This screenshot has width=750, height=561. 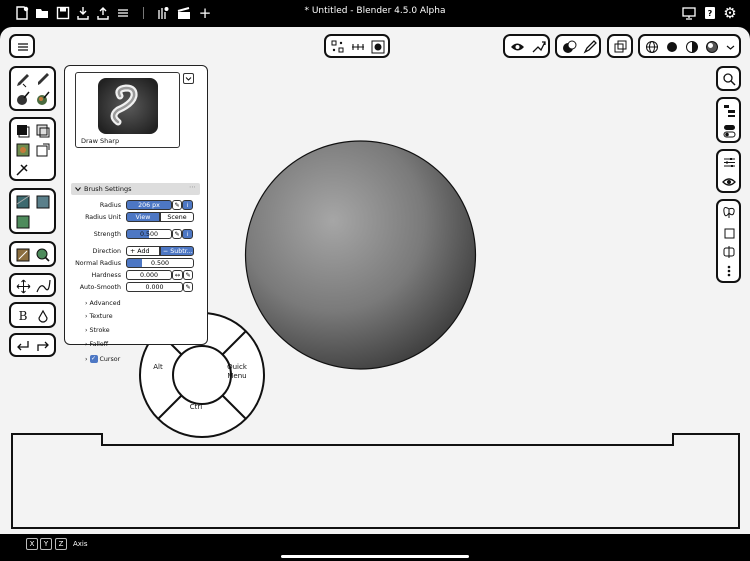 What do you see at coordinates (689, 13) in the screenshot?
I see `monitor-icon` at bounding box center [689, 13].